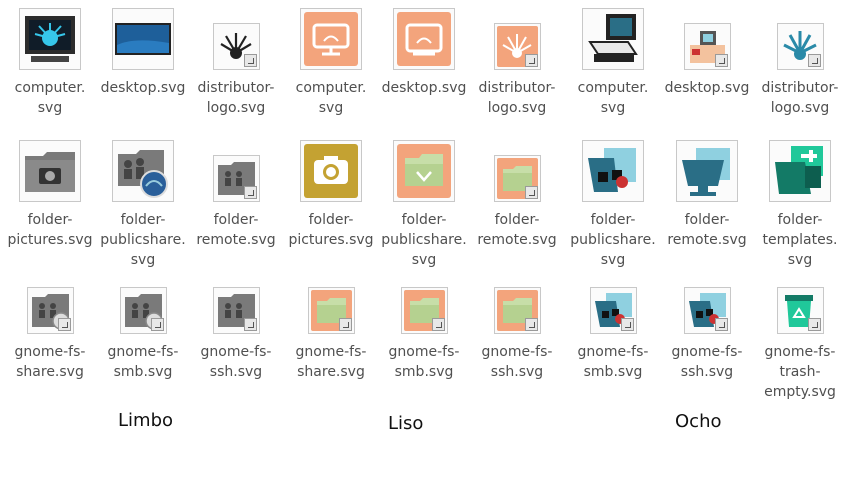 The image size is (854, 495). Describe the element at coordinates (236, 178) in the screenshot. I see `limbo-folder-remote-icon` at that location.